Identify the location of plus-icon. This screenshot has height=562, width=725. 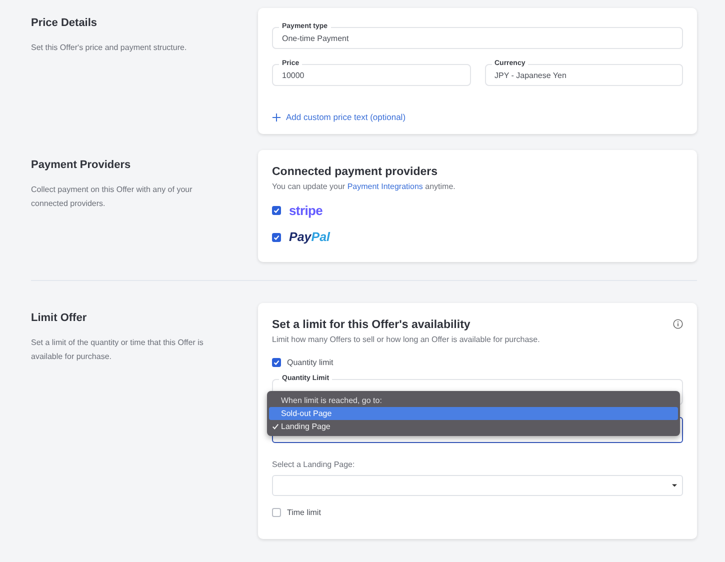
(276, 117).